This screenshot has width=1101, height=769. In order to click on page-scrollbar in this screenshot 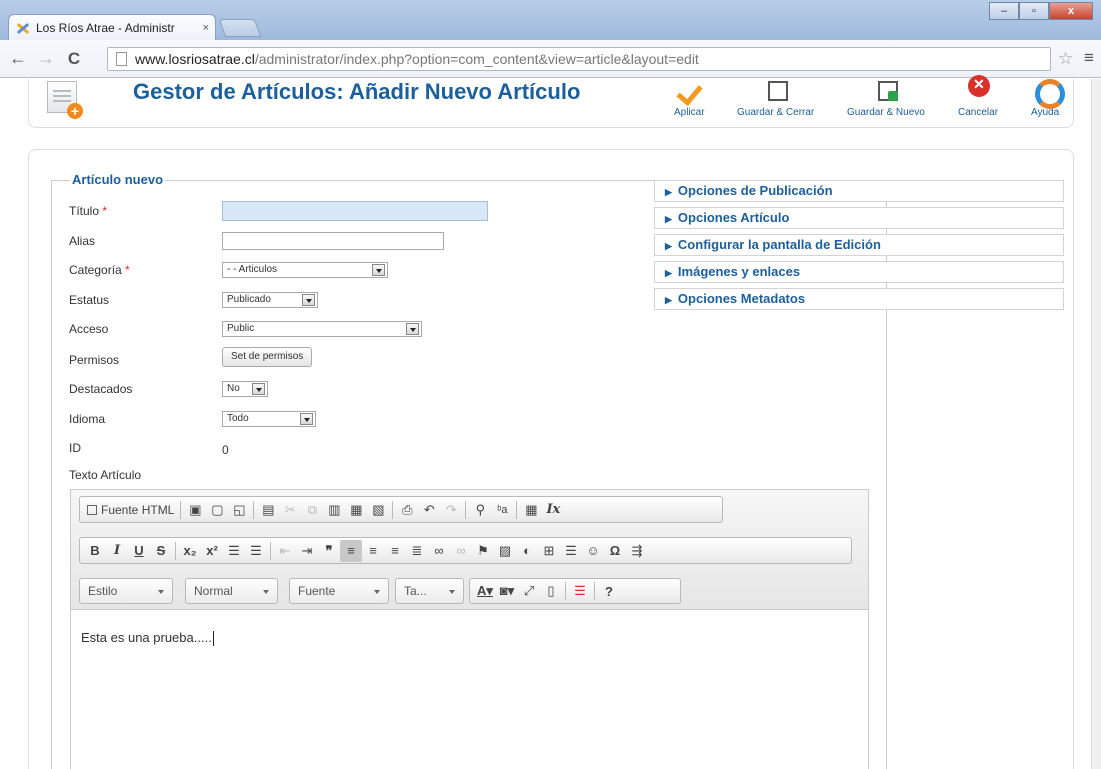, I will do `click(1096, 424)`.